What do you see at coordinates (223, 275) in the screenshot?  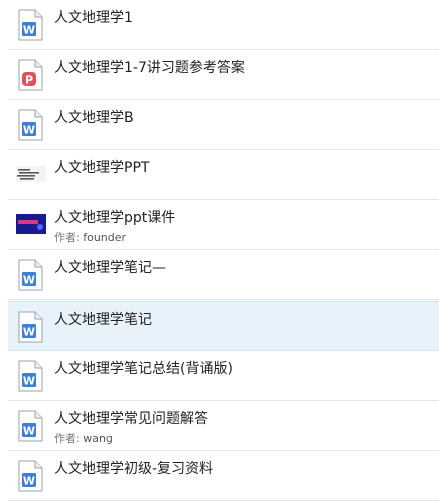 I see `document-row: W 人文地理学笔记—` at bounding box center [223, 275].